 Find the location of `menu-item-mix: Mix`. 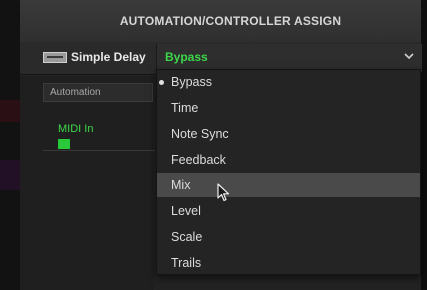

menu-item-mix: Mix is located at coordinates (288, 185).